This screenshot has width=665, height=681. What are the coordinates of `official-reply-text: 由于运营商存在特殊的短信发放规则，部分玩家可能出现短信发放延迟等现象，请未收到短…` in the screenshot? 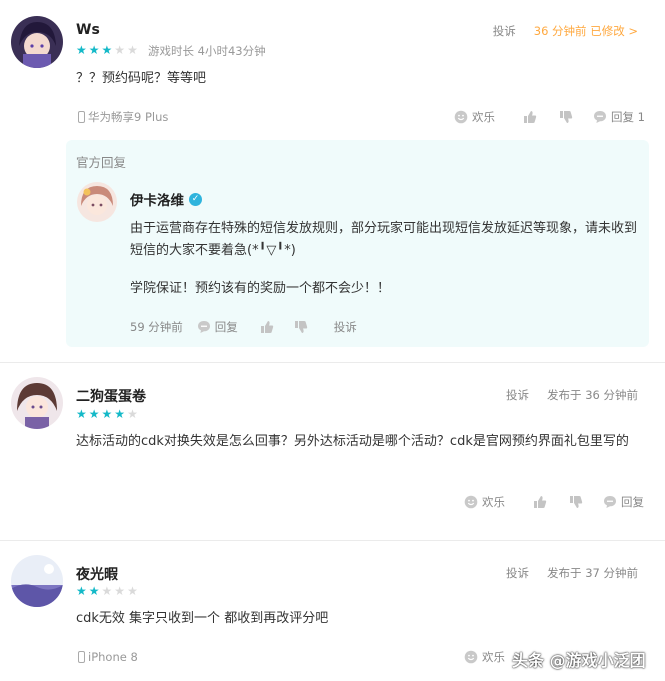 It's located at (384, 239).